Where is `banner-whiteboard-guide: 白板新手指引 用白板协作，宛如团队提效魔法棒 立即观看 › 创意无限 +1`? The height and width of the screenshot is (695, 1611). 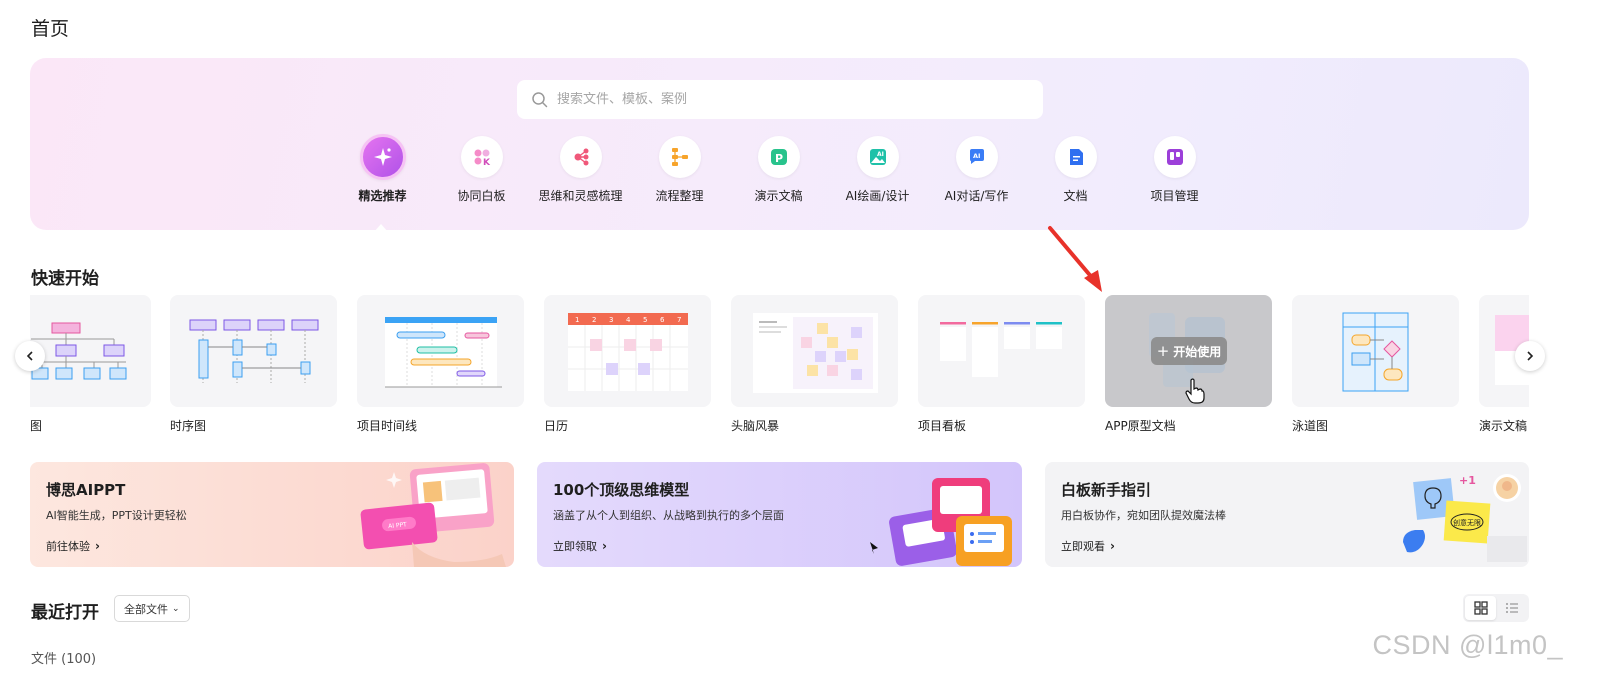 banner-whiteboard-guide: 白板新手指引 用白板协作，宛如团队提效魔法棒 立即观看 › 创意无限 +1 is located at coordinates (1287, 514).